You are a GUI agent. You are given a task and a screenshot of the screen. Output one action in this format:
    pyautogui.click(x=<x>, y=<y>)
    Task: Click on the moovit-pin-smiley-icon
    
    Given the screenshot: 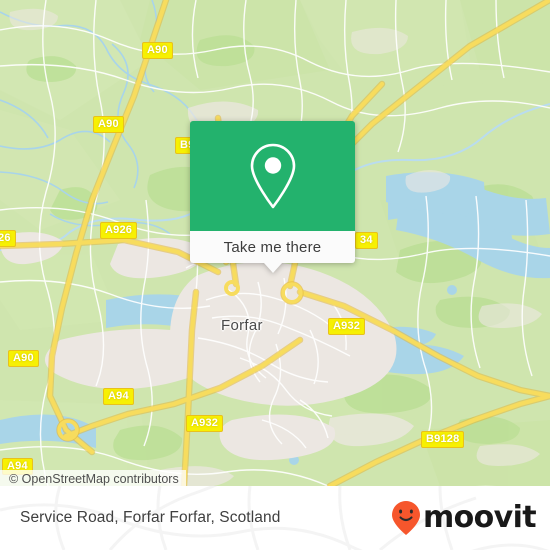 What is the action you would take?
    pyautogui.click(x=405, y=518)
    